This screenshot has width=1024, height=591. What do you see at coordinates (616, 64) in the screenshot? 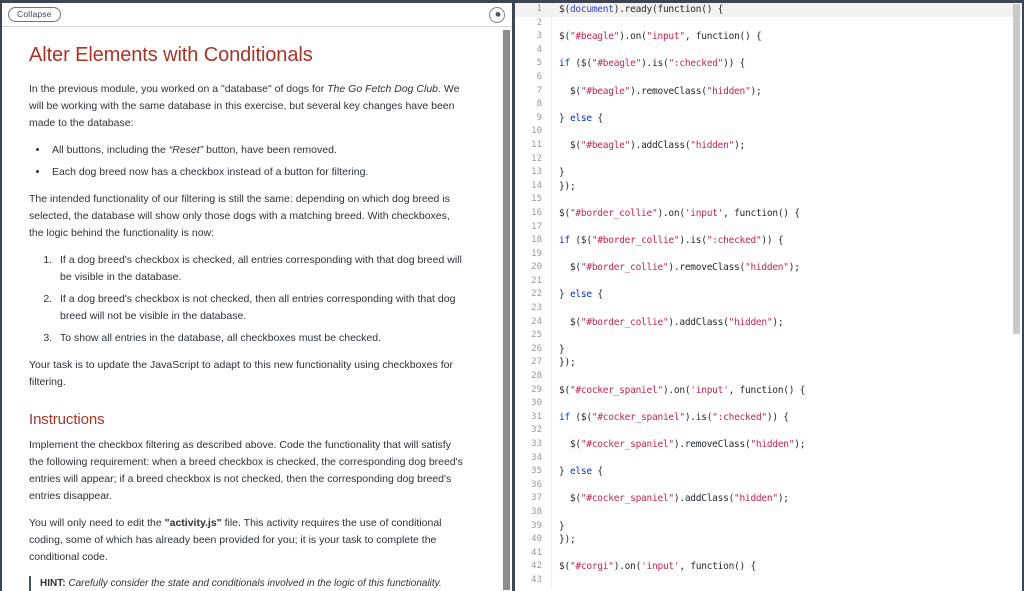
I see `code-token: "#beagle"` at bounding box center [616, 64].